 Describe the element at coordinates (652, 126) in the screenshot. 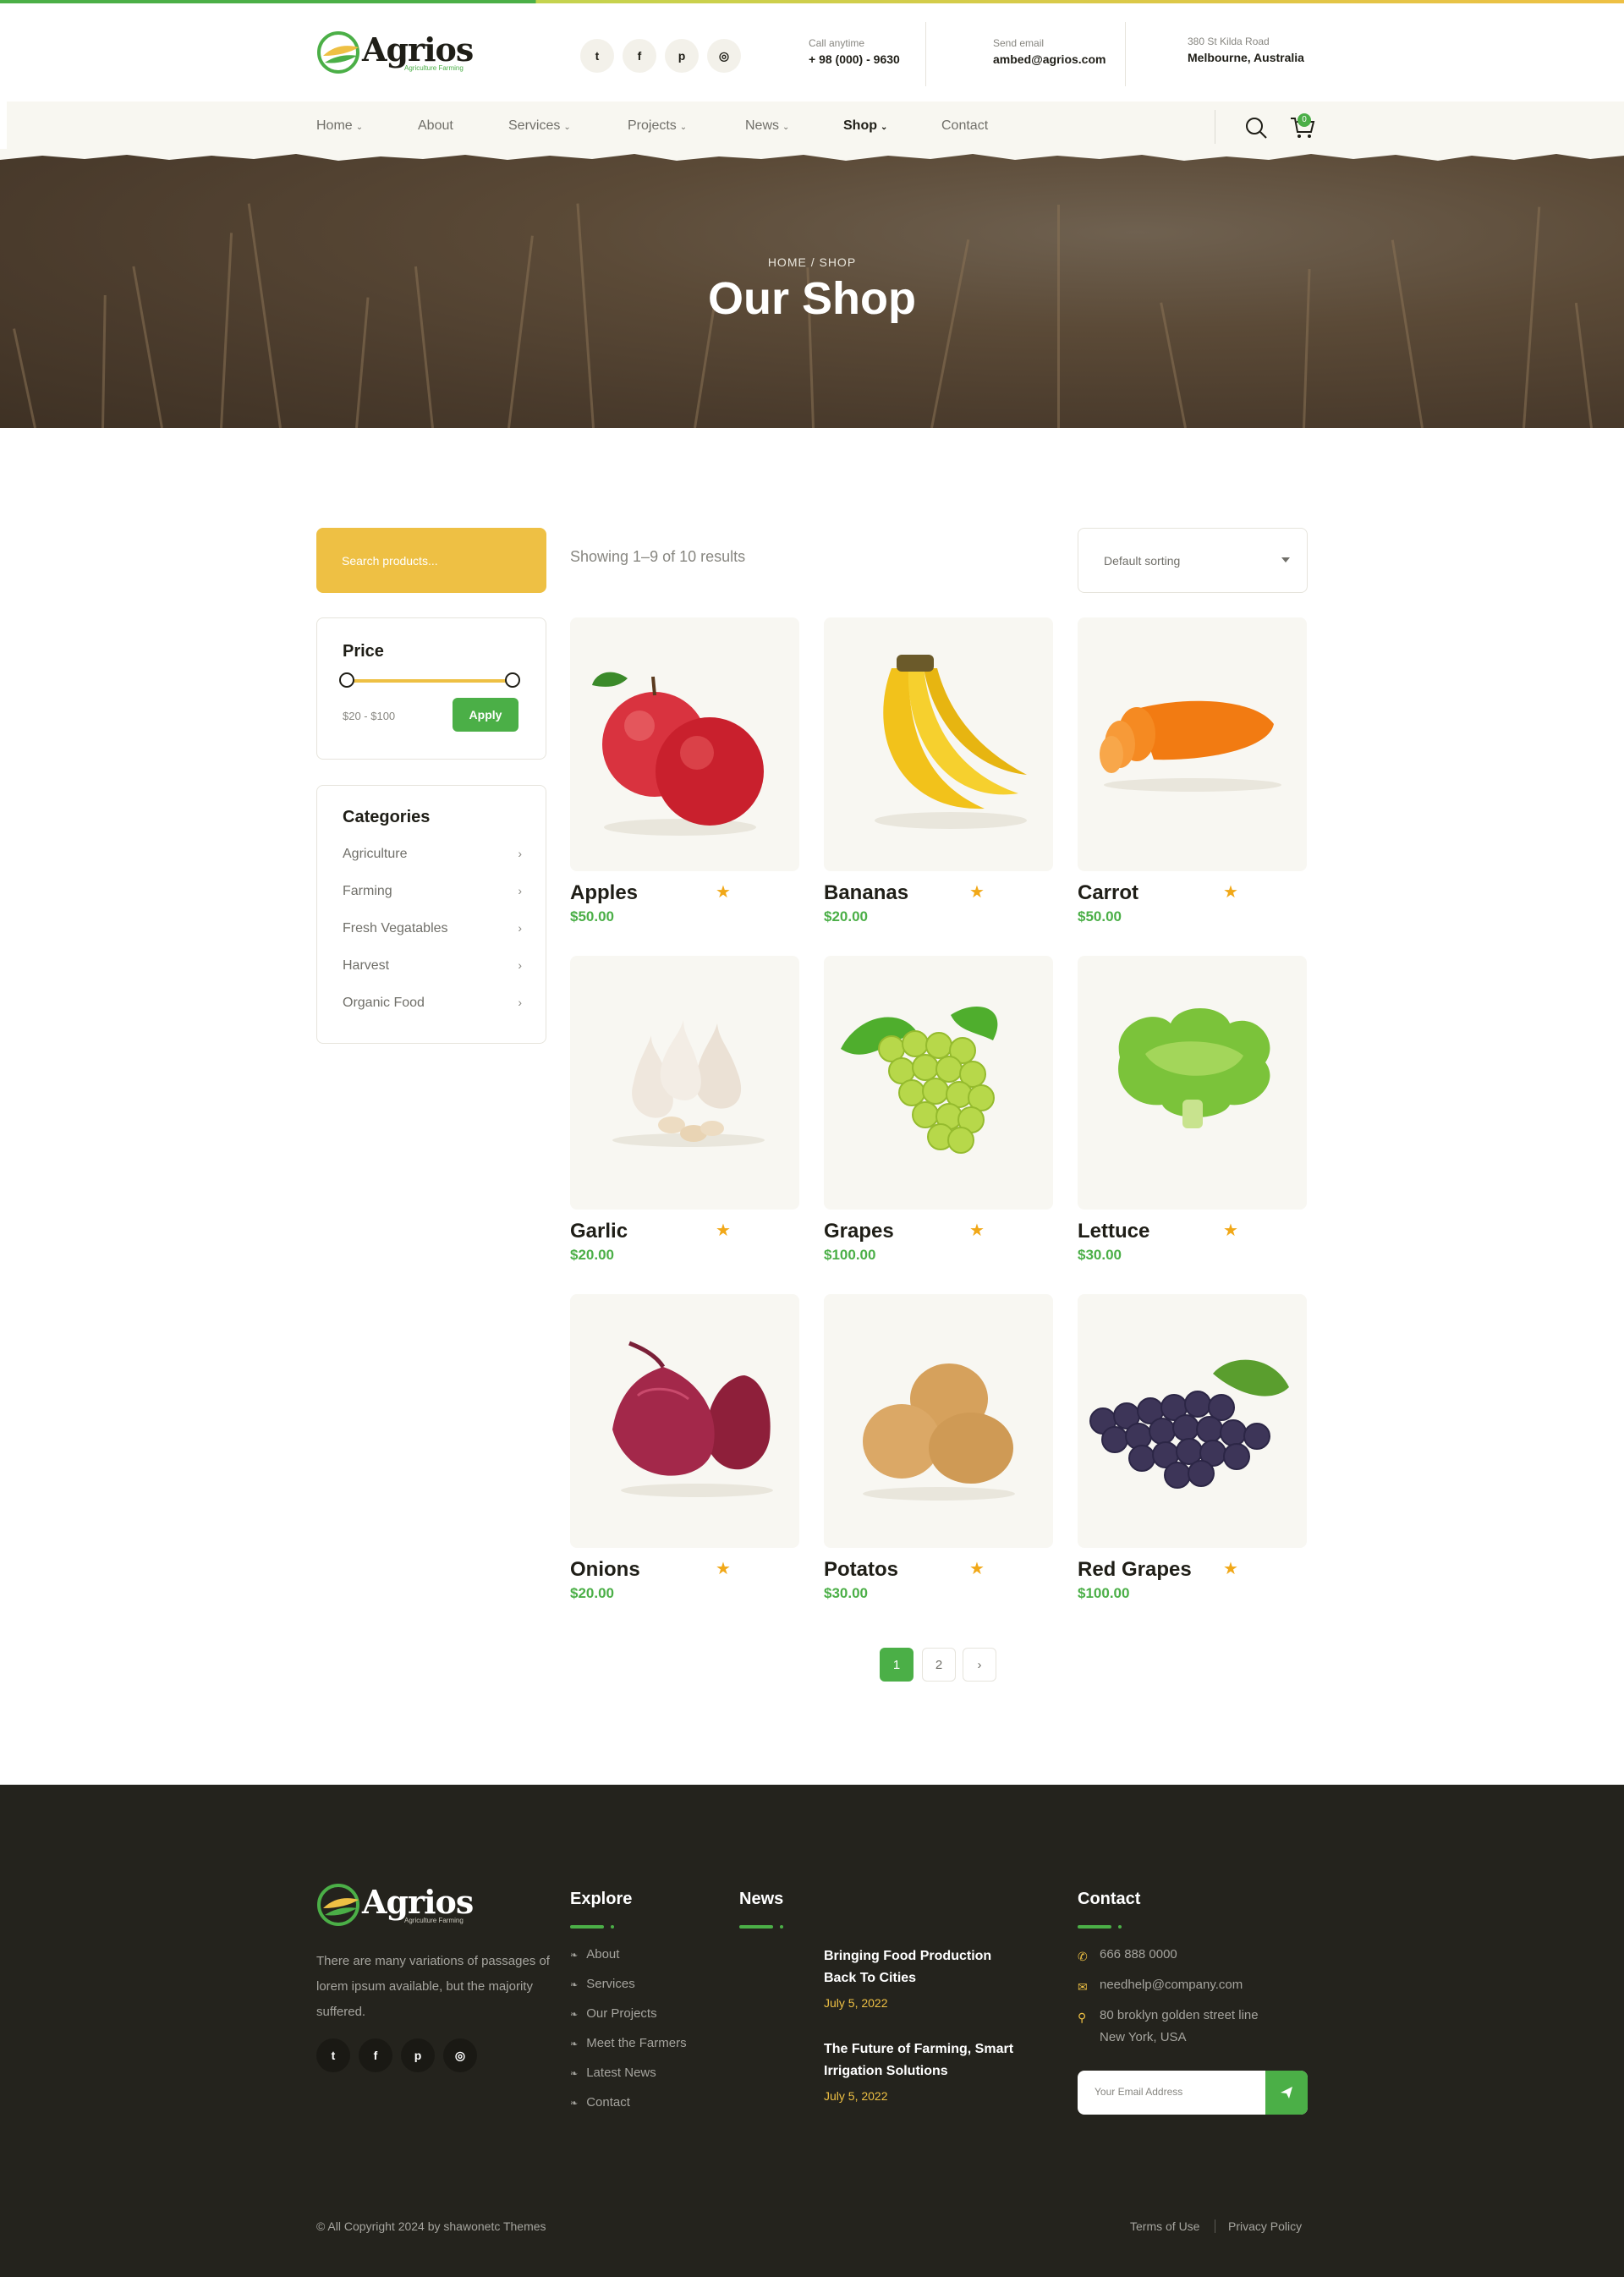

I see `nav-label: Projects` at that location.